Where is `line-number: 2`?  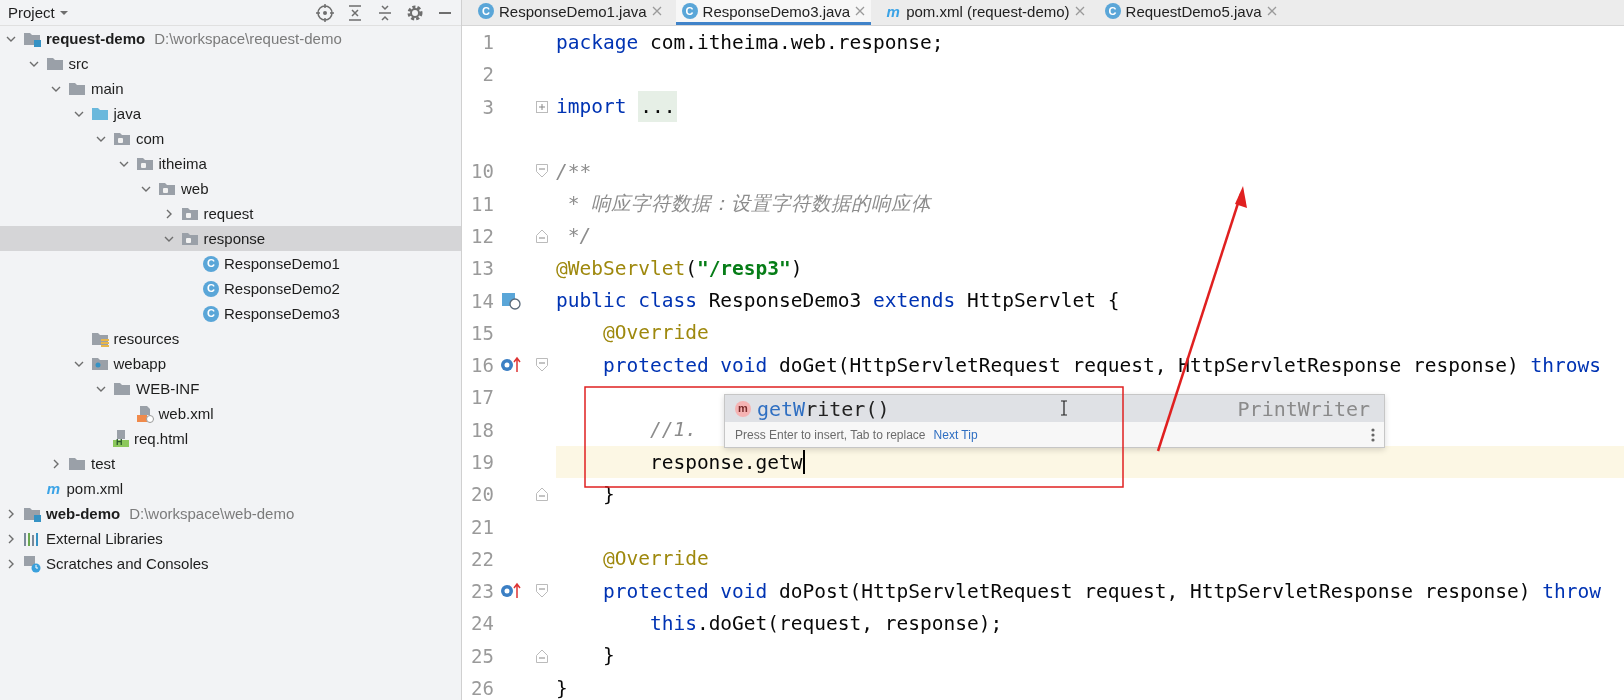
line-number: 2 is located at coordinates (487, 74).